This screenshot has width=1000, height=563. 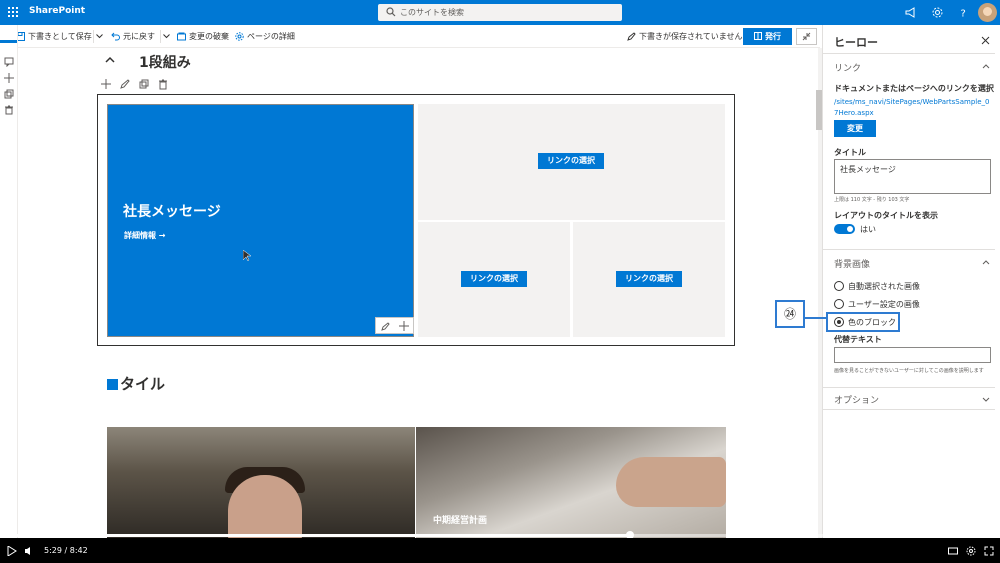 What do you see at coordinates (691, 36) in the screenshot?
I see `draft-status-label: 下書きが保存されていません` at bounding box center [691, 36].